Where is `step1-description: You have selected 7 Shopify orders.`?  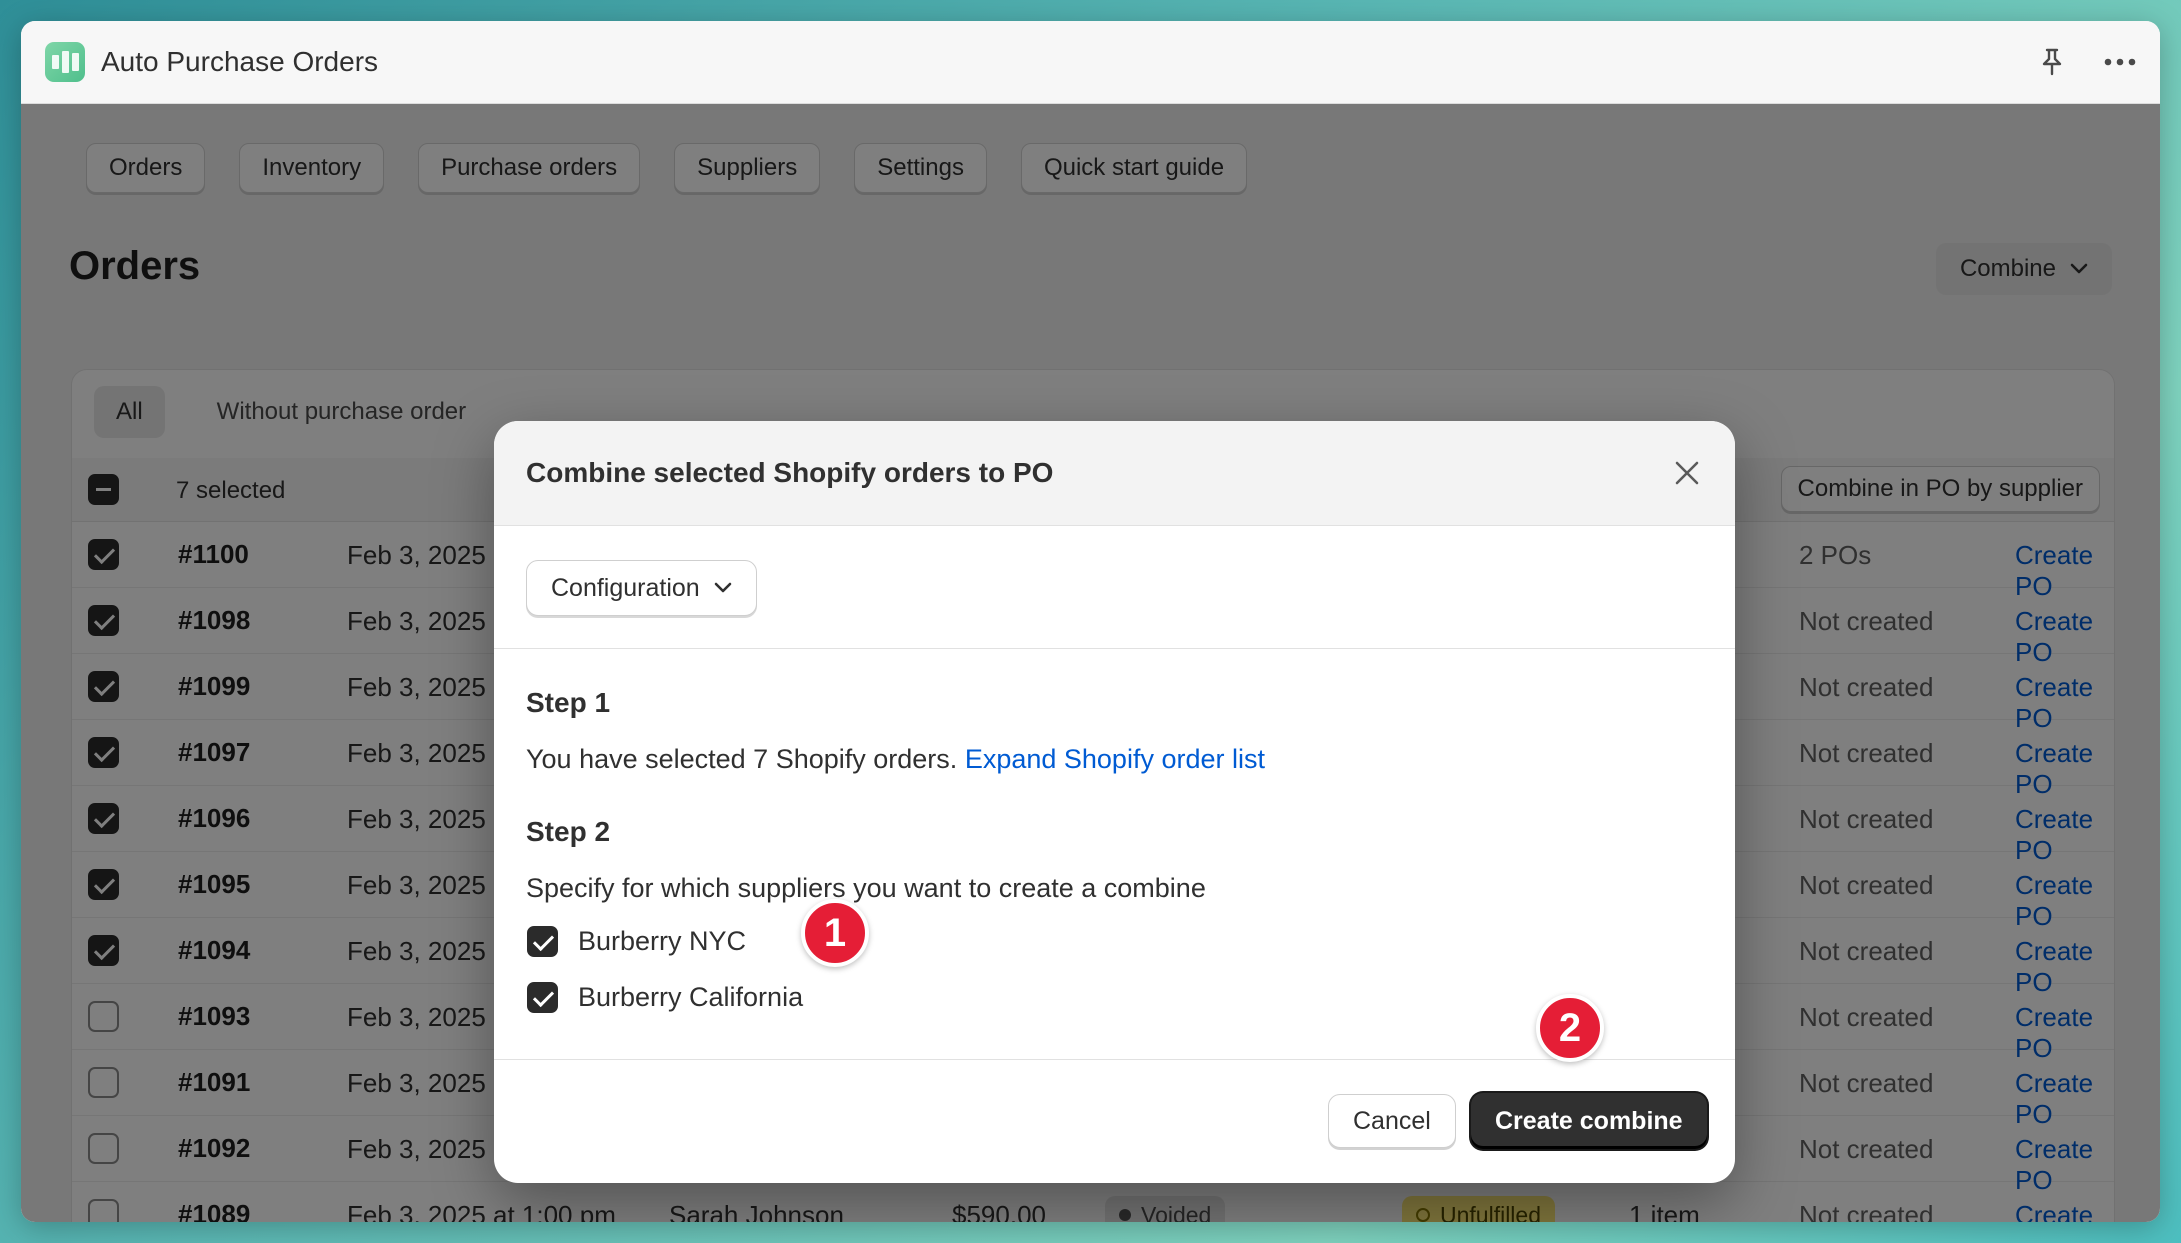
step1-description: You have selected 7 Shopify orders. is located at coordinates (742, 759).